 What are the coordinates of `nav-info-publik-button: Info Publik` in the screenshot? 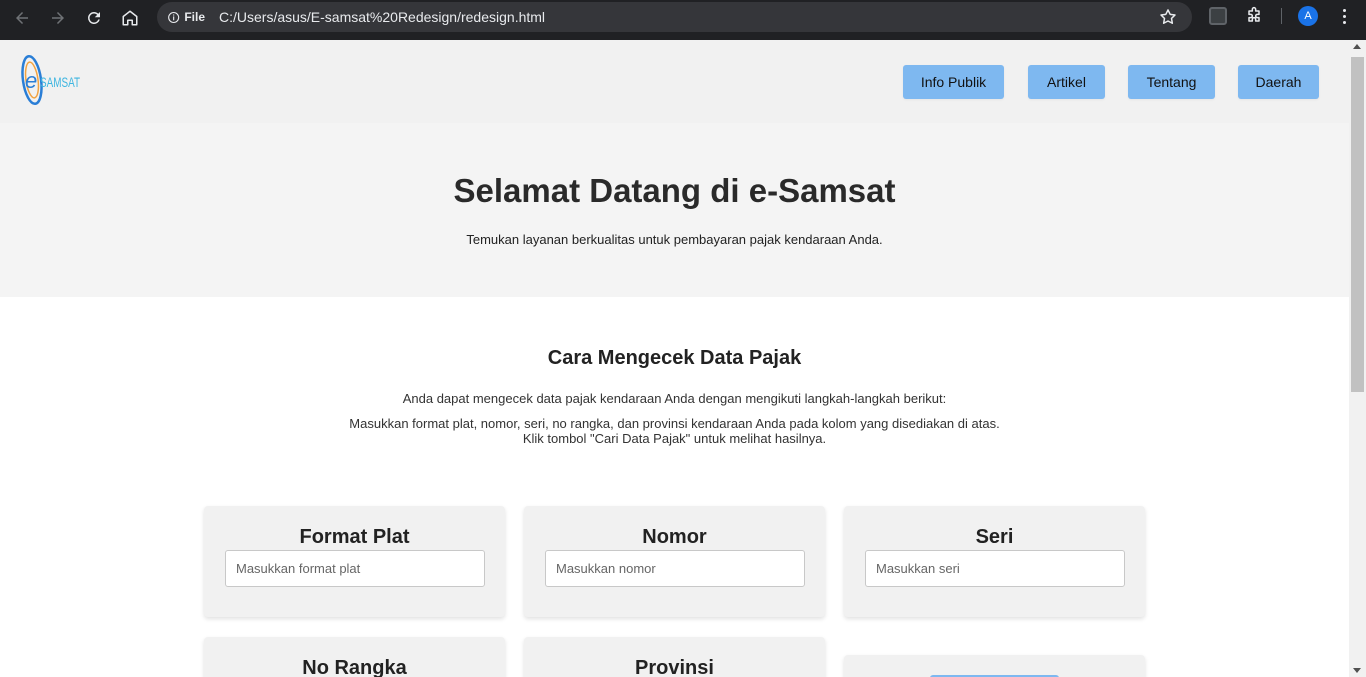 It's located at (953, 82).